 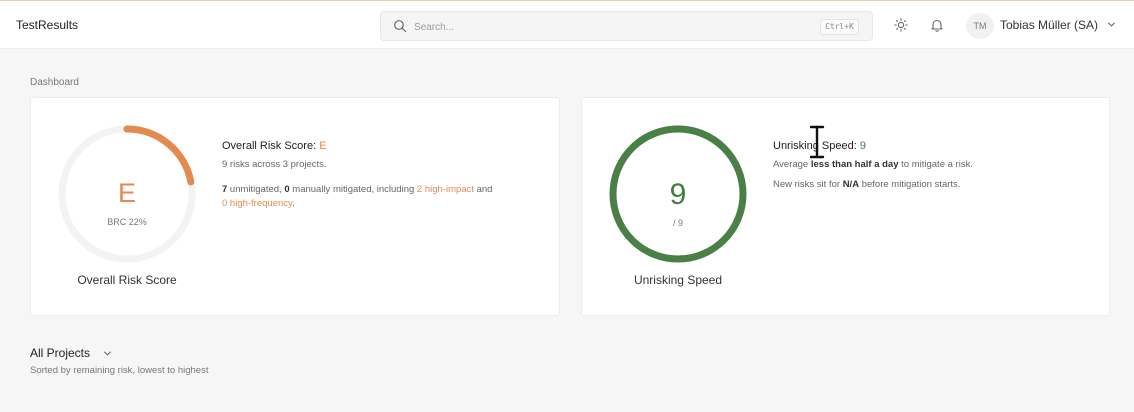 What do you see at coordinates (54, 82) in the screenshot?
I see `breadcrumb: Dashboard` at bounding box center [54, 82].